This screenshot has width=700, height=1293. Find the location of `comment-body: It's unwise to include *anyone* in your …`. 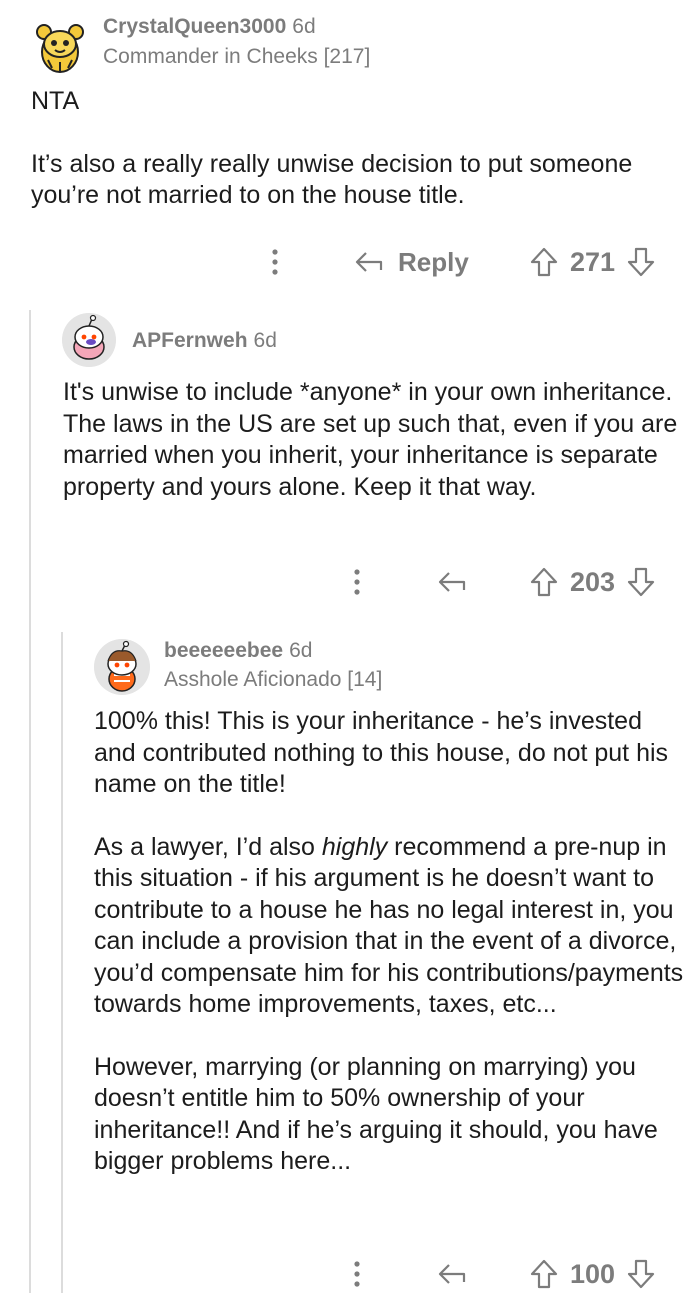

comment-body: It's unwise to include *anyone* in your … is located at coordinates (375, 440).